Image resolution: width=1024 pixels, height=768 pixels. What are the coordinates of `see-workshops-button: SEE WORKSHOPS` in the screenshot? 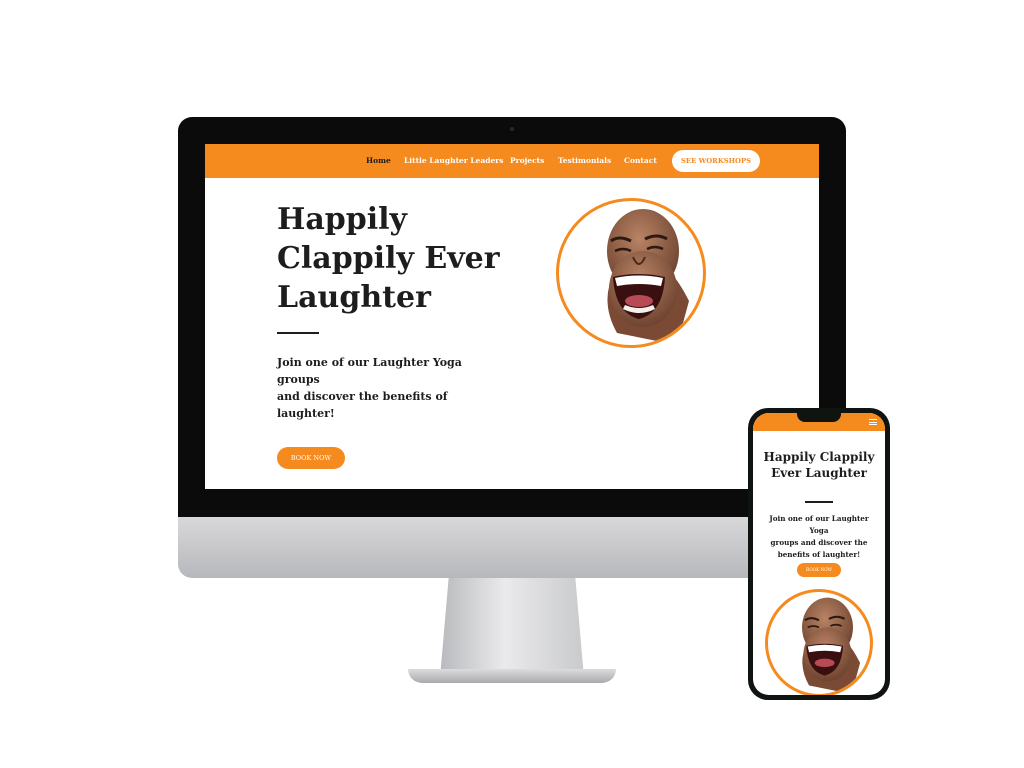 It's located at (716, 161).